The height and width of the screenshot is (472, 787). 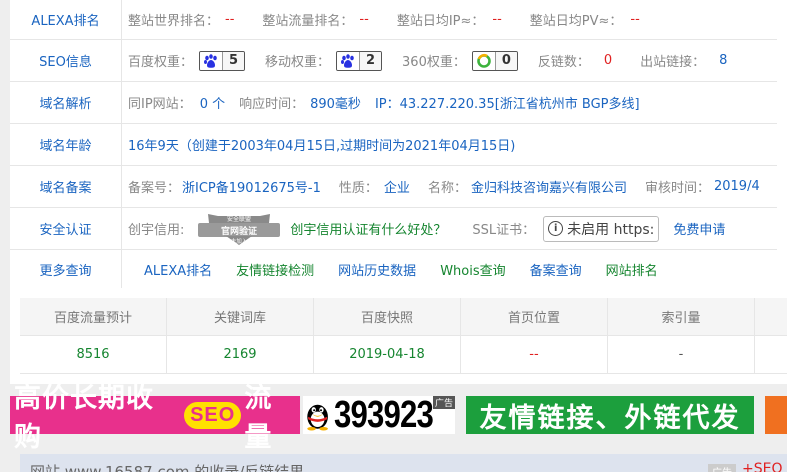 I want to click on stats-value-row: 8516 2169 2019-04-18 -- -, so click(x=403, y=355).